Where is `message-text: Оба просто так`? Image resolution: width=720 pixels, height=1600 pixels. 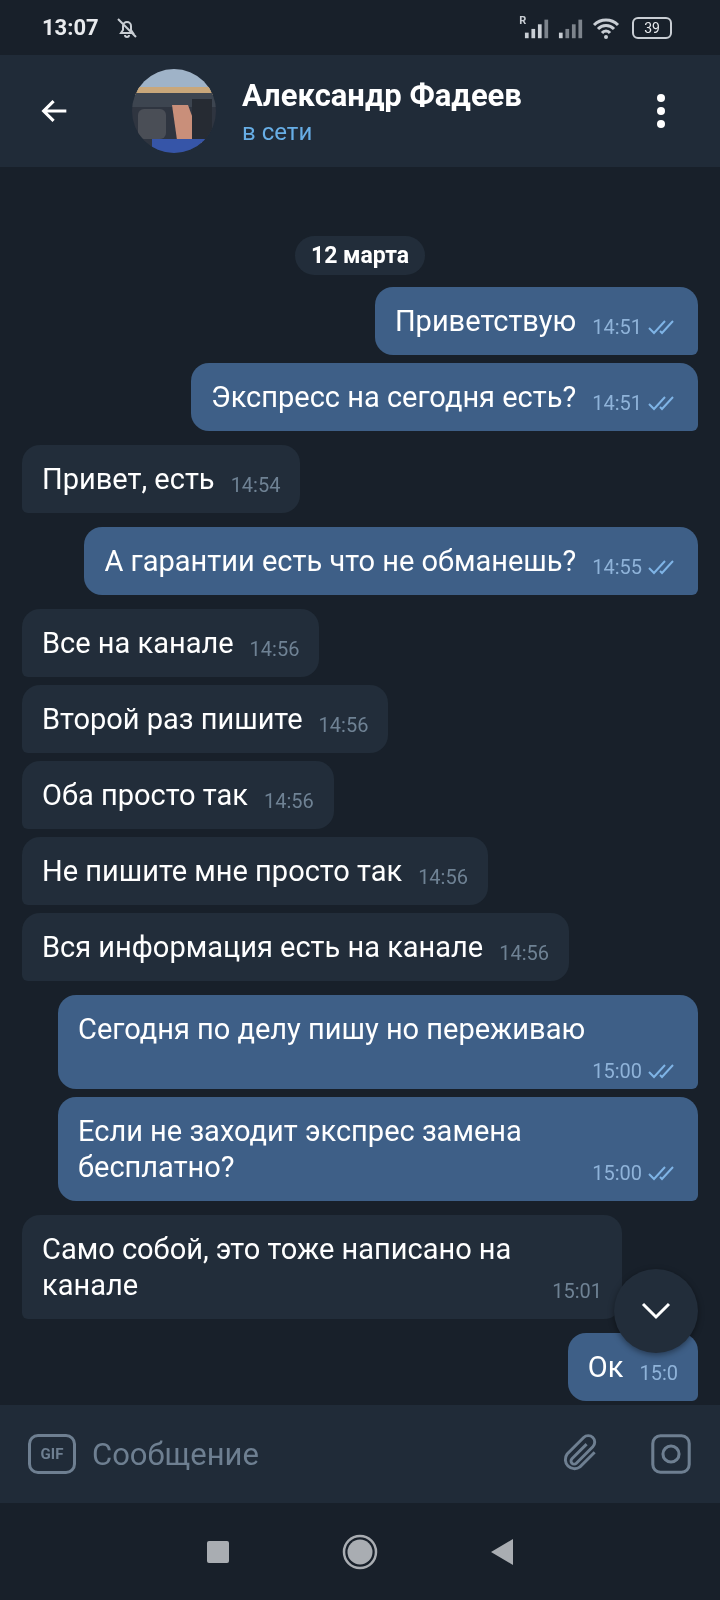
message-text: Оба просто так is located at coordinates (145, 795).